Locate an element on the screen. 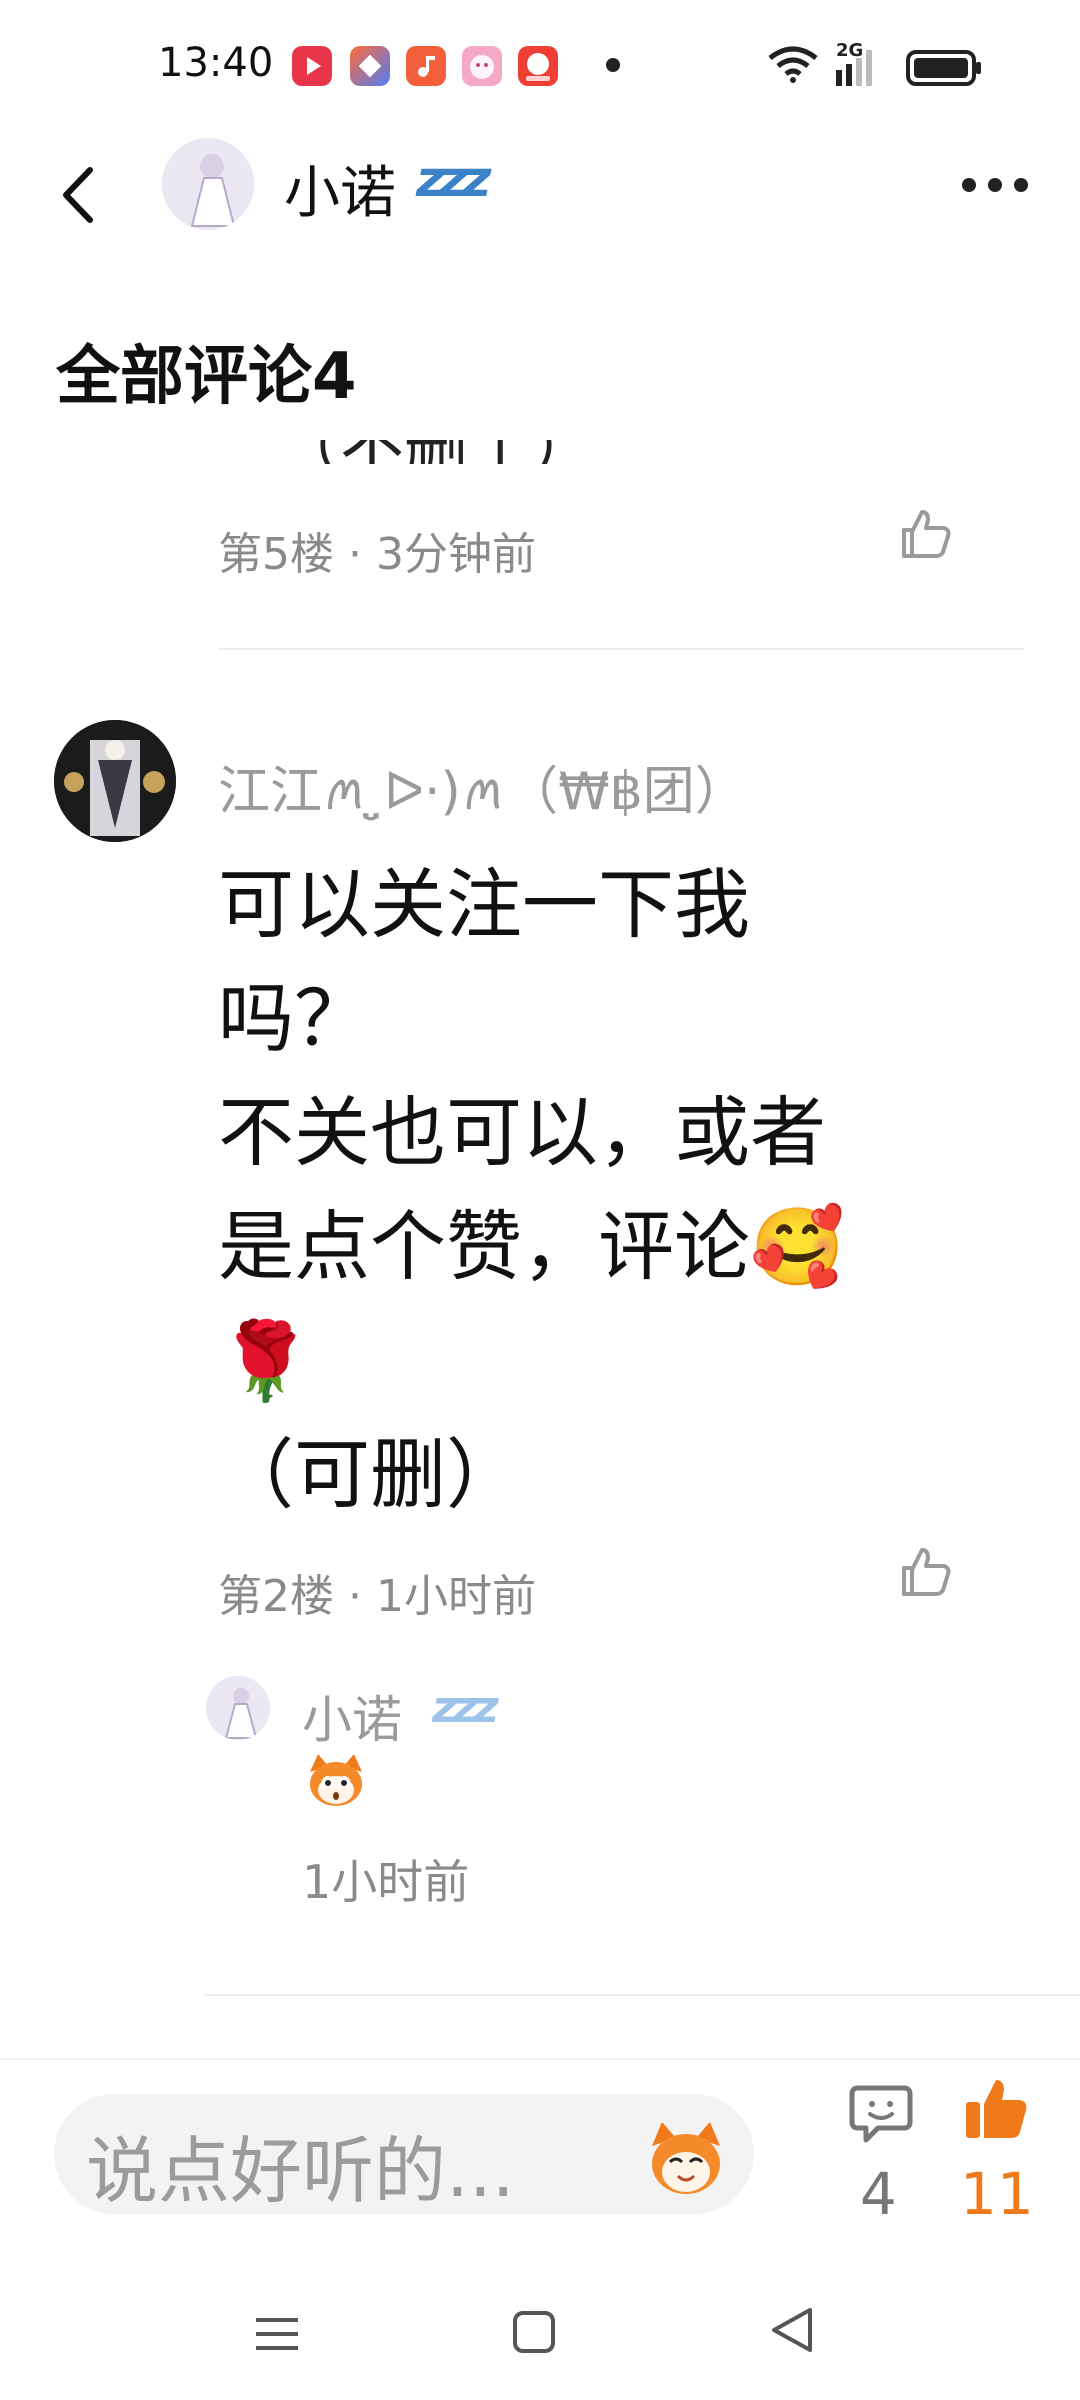 The width and height of the screenshot is (1080, 2400). reply-time: 1小时前 is located at coordinates (386, 1882).